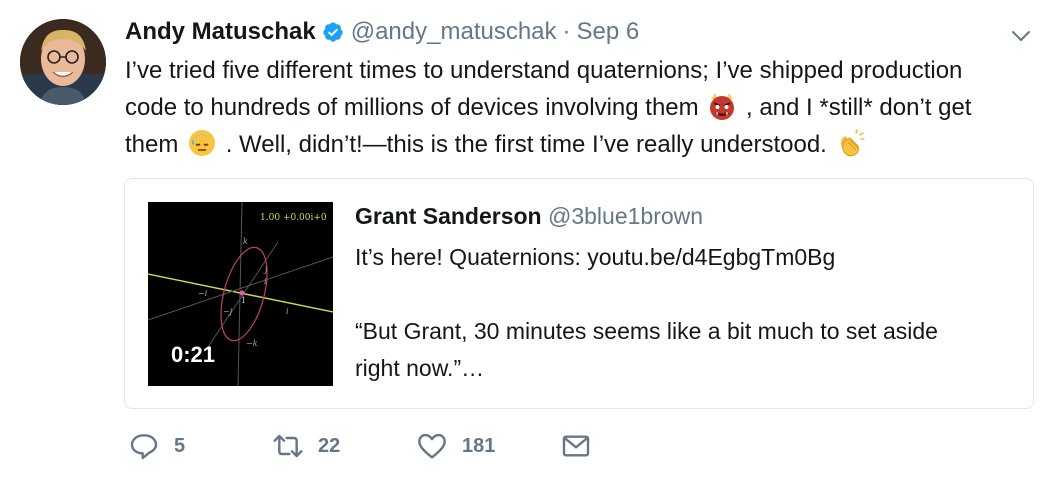 The image size is (1056, 478). Describe the element at coordinates (202, 143) in the screenshot. I see `sweat-face-emoji-icon` at that location.